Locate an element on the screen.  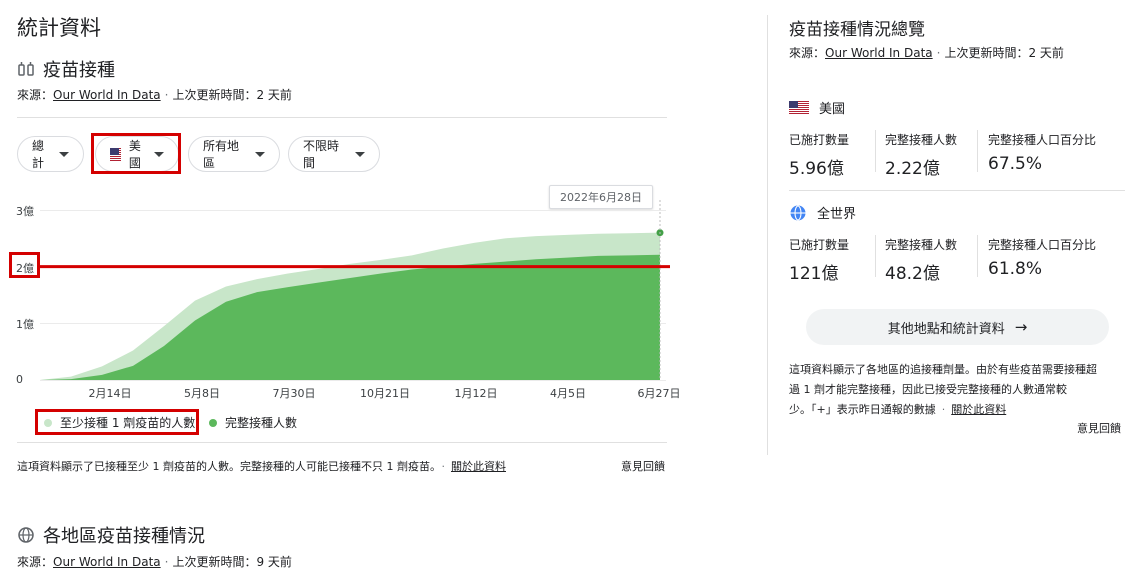
regional-section-header: 各地區疫苗接種情況 is located at coordinates (111, 535).